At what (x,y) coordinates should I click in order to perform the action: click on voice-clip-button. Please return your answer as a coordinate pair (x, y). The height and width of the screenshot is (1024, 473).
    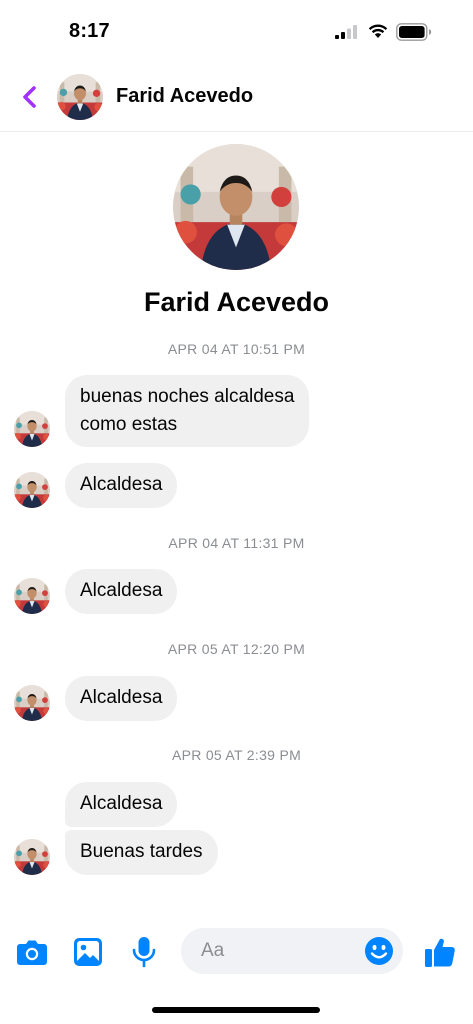
    Looking at the image, I should click on (144, 952).